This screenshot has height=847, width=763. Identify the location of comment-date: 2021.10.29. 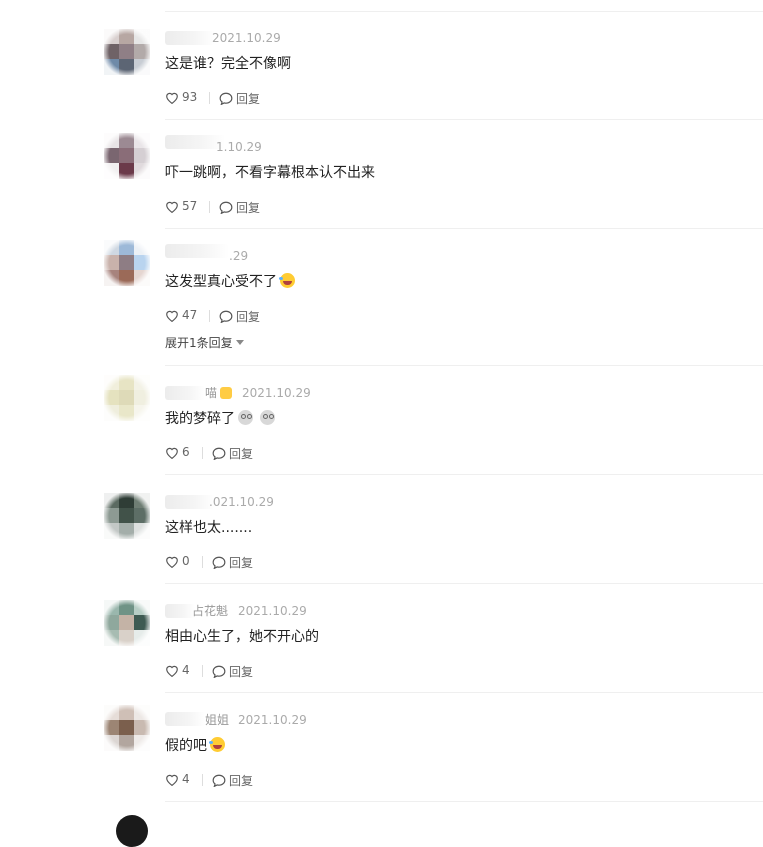
(276, 393).